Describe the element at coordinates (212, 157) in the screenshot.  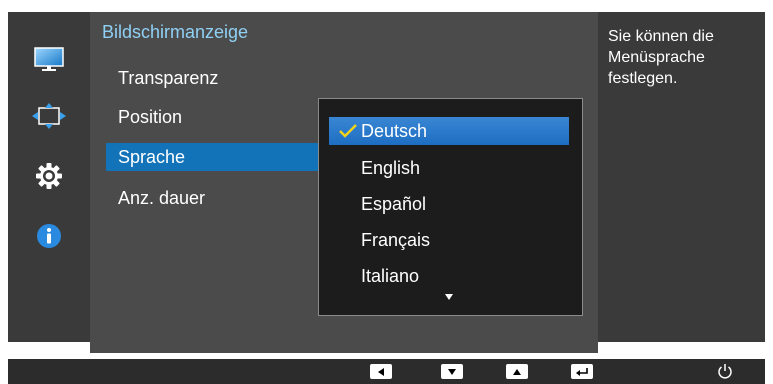
I see `menu-item-sprache: Sprache` at that location.